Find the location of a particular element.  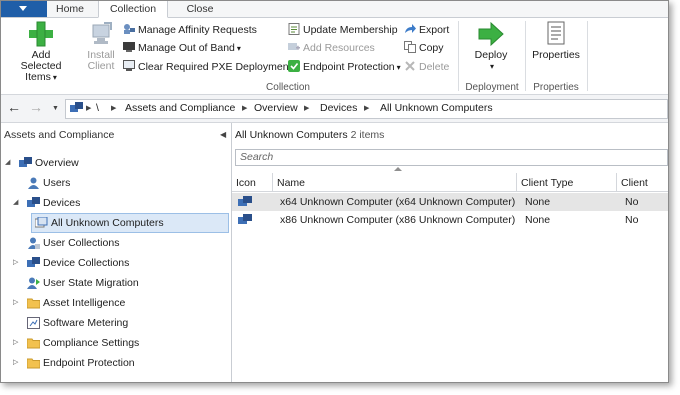

add-resources-button: Add Resources is located at coordinates (331, 48).